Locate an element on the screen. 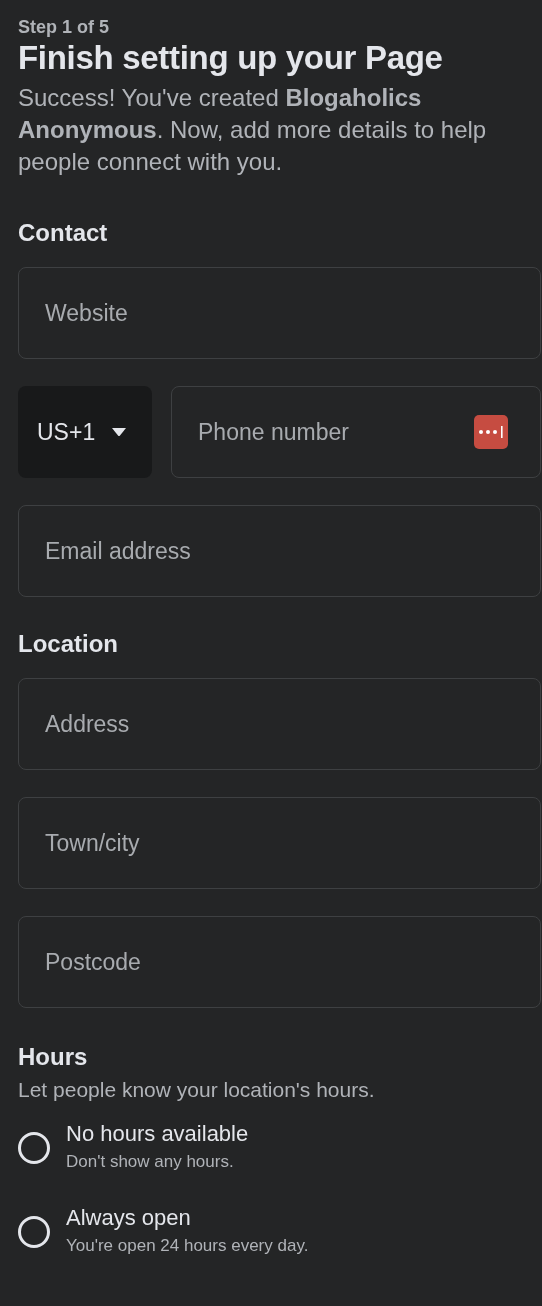 This screenshot has width=542, height=1306. section-heading: Contact is located at coordinates (63, 233).